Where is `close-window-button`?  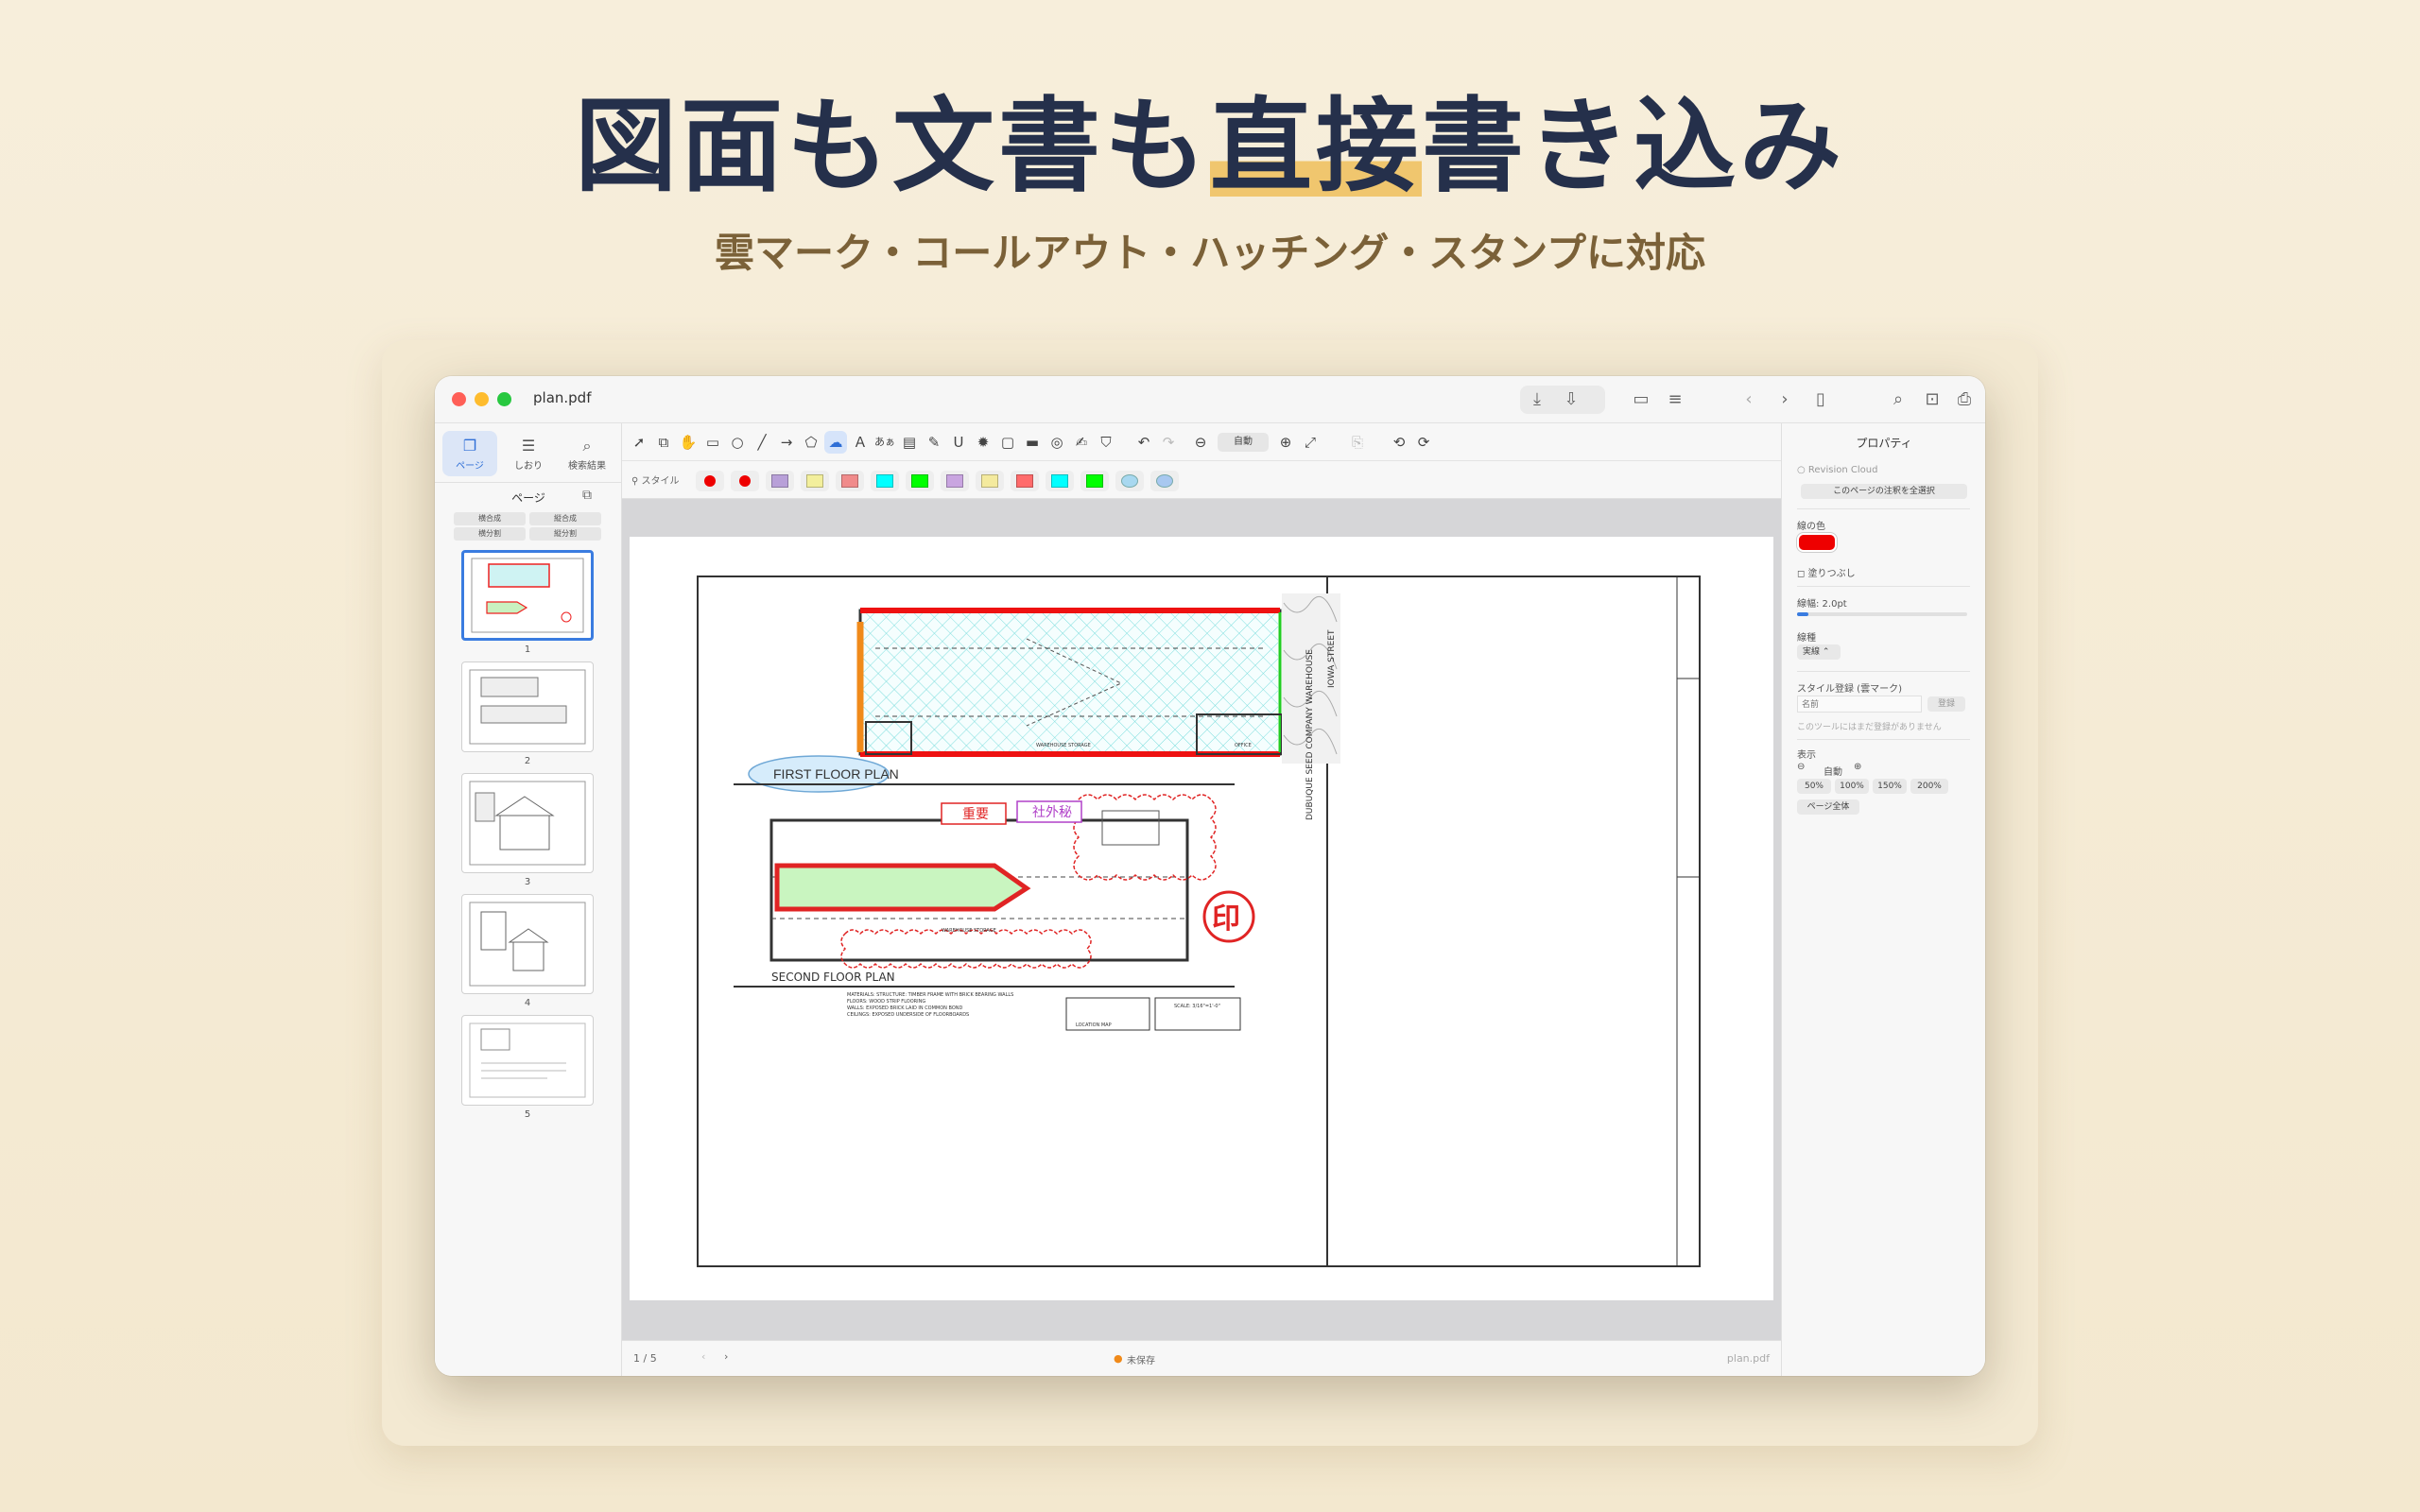 close-window-button is located at coordinates (459, 399).